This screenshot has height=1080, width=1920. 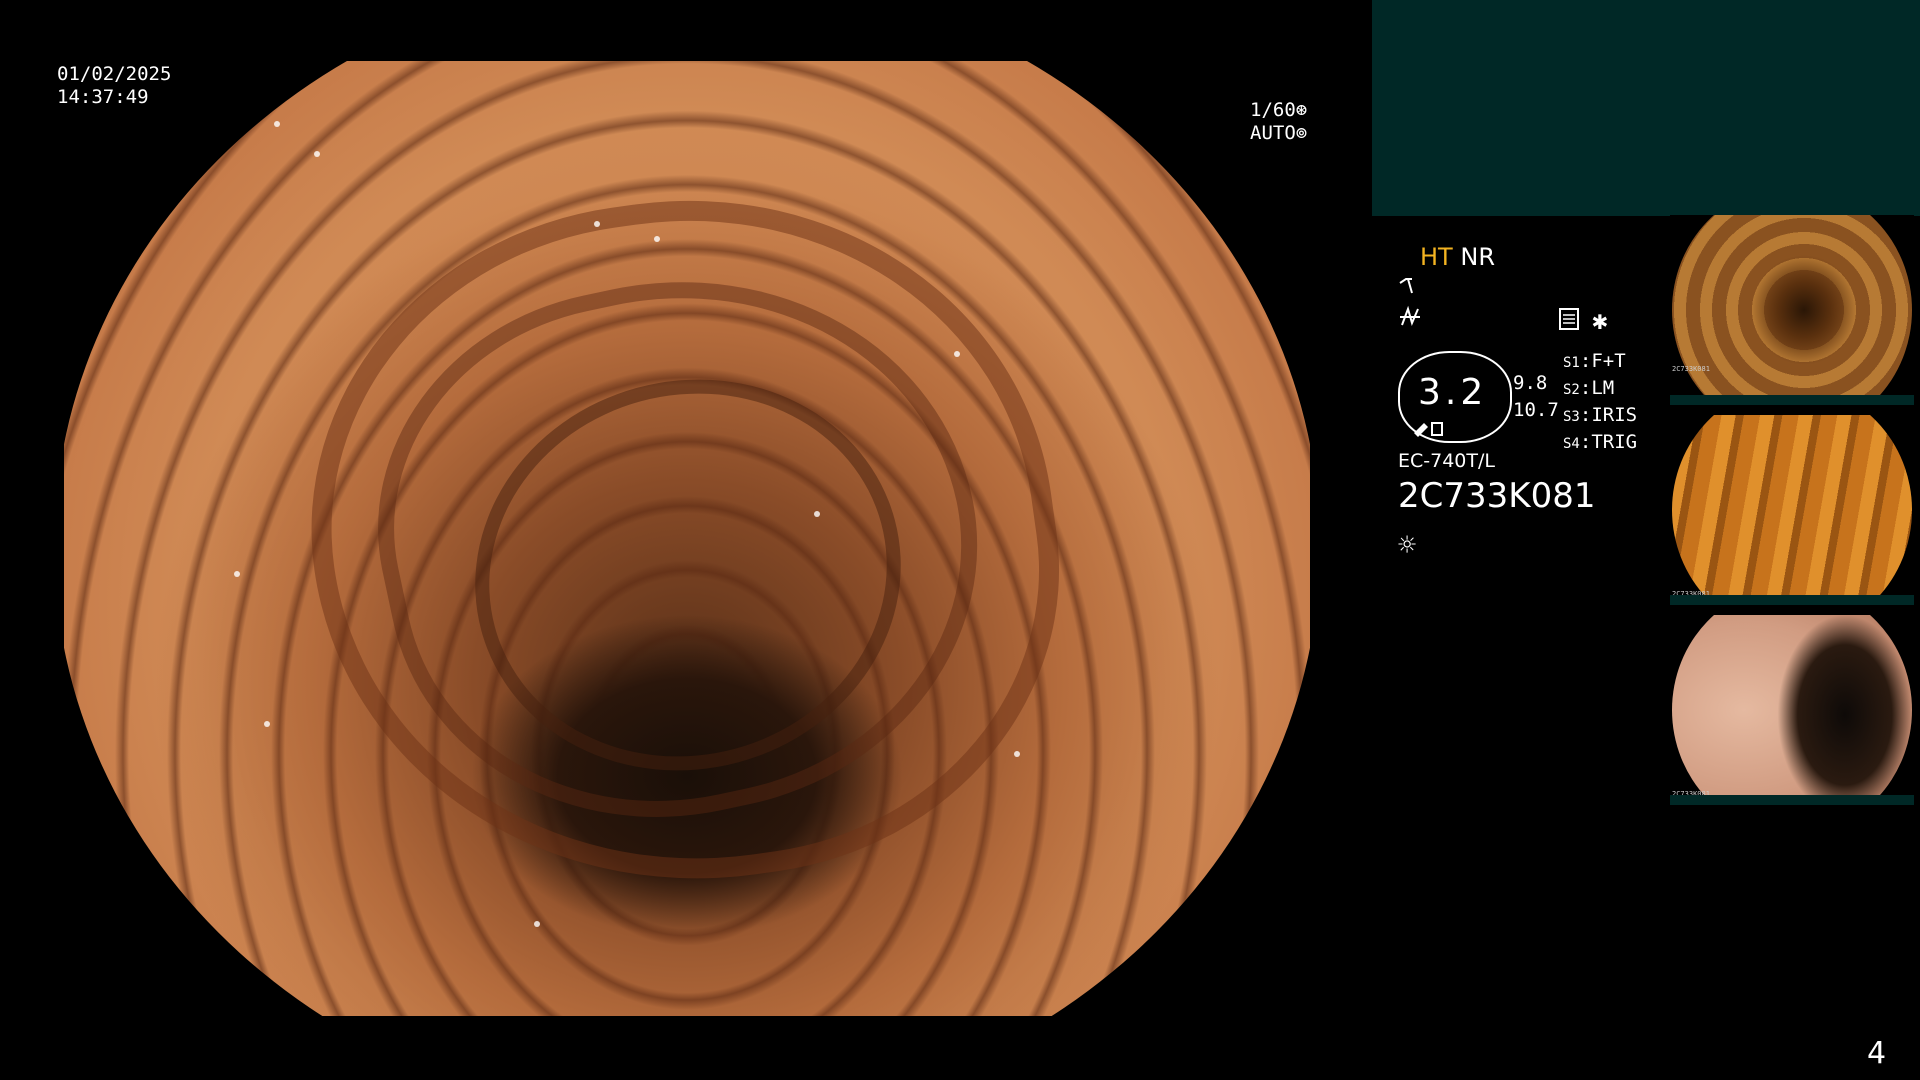 I want to click on teal-panel, so click(x=1646, y=108).